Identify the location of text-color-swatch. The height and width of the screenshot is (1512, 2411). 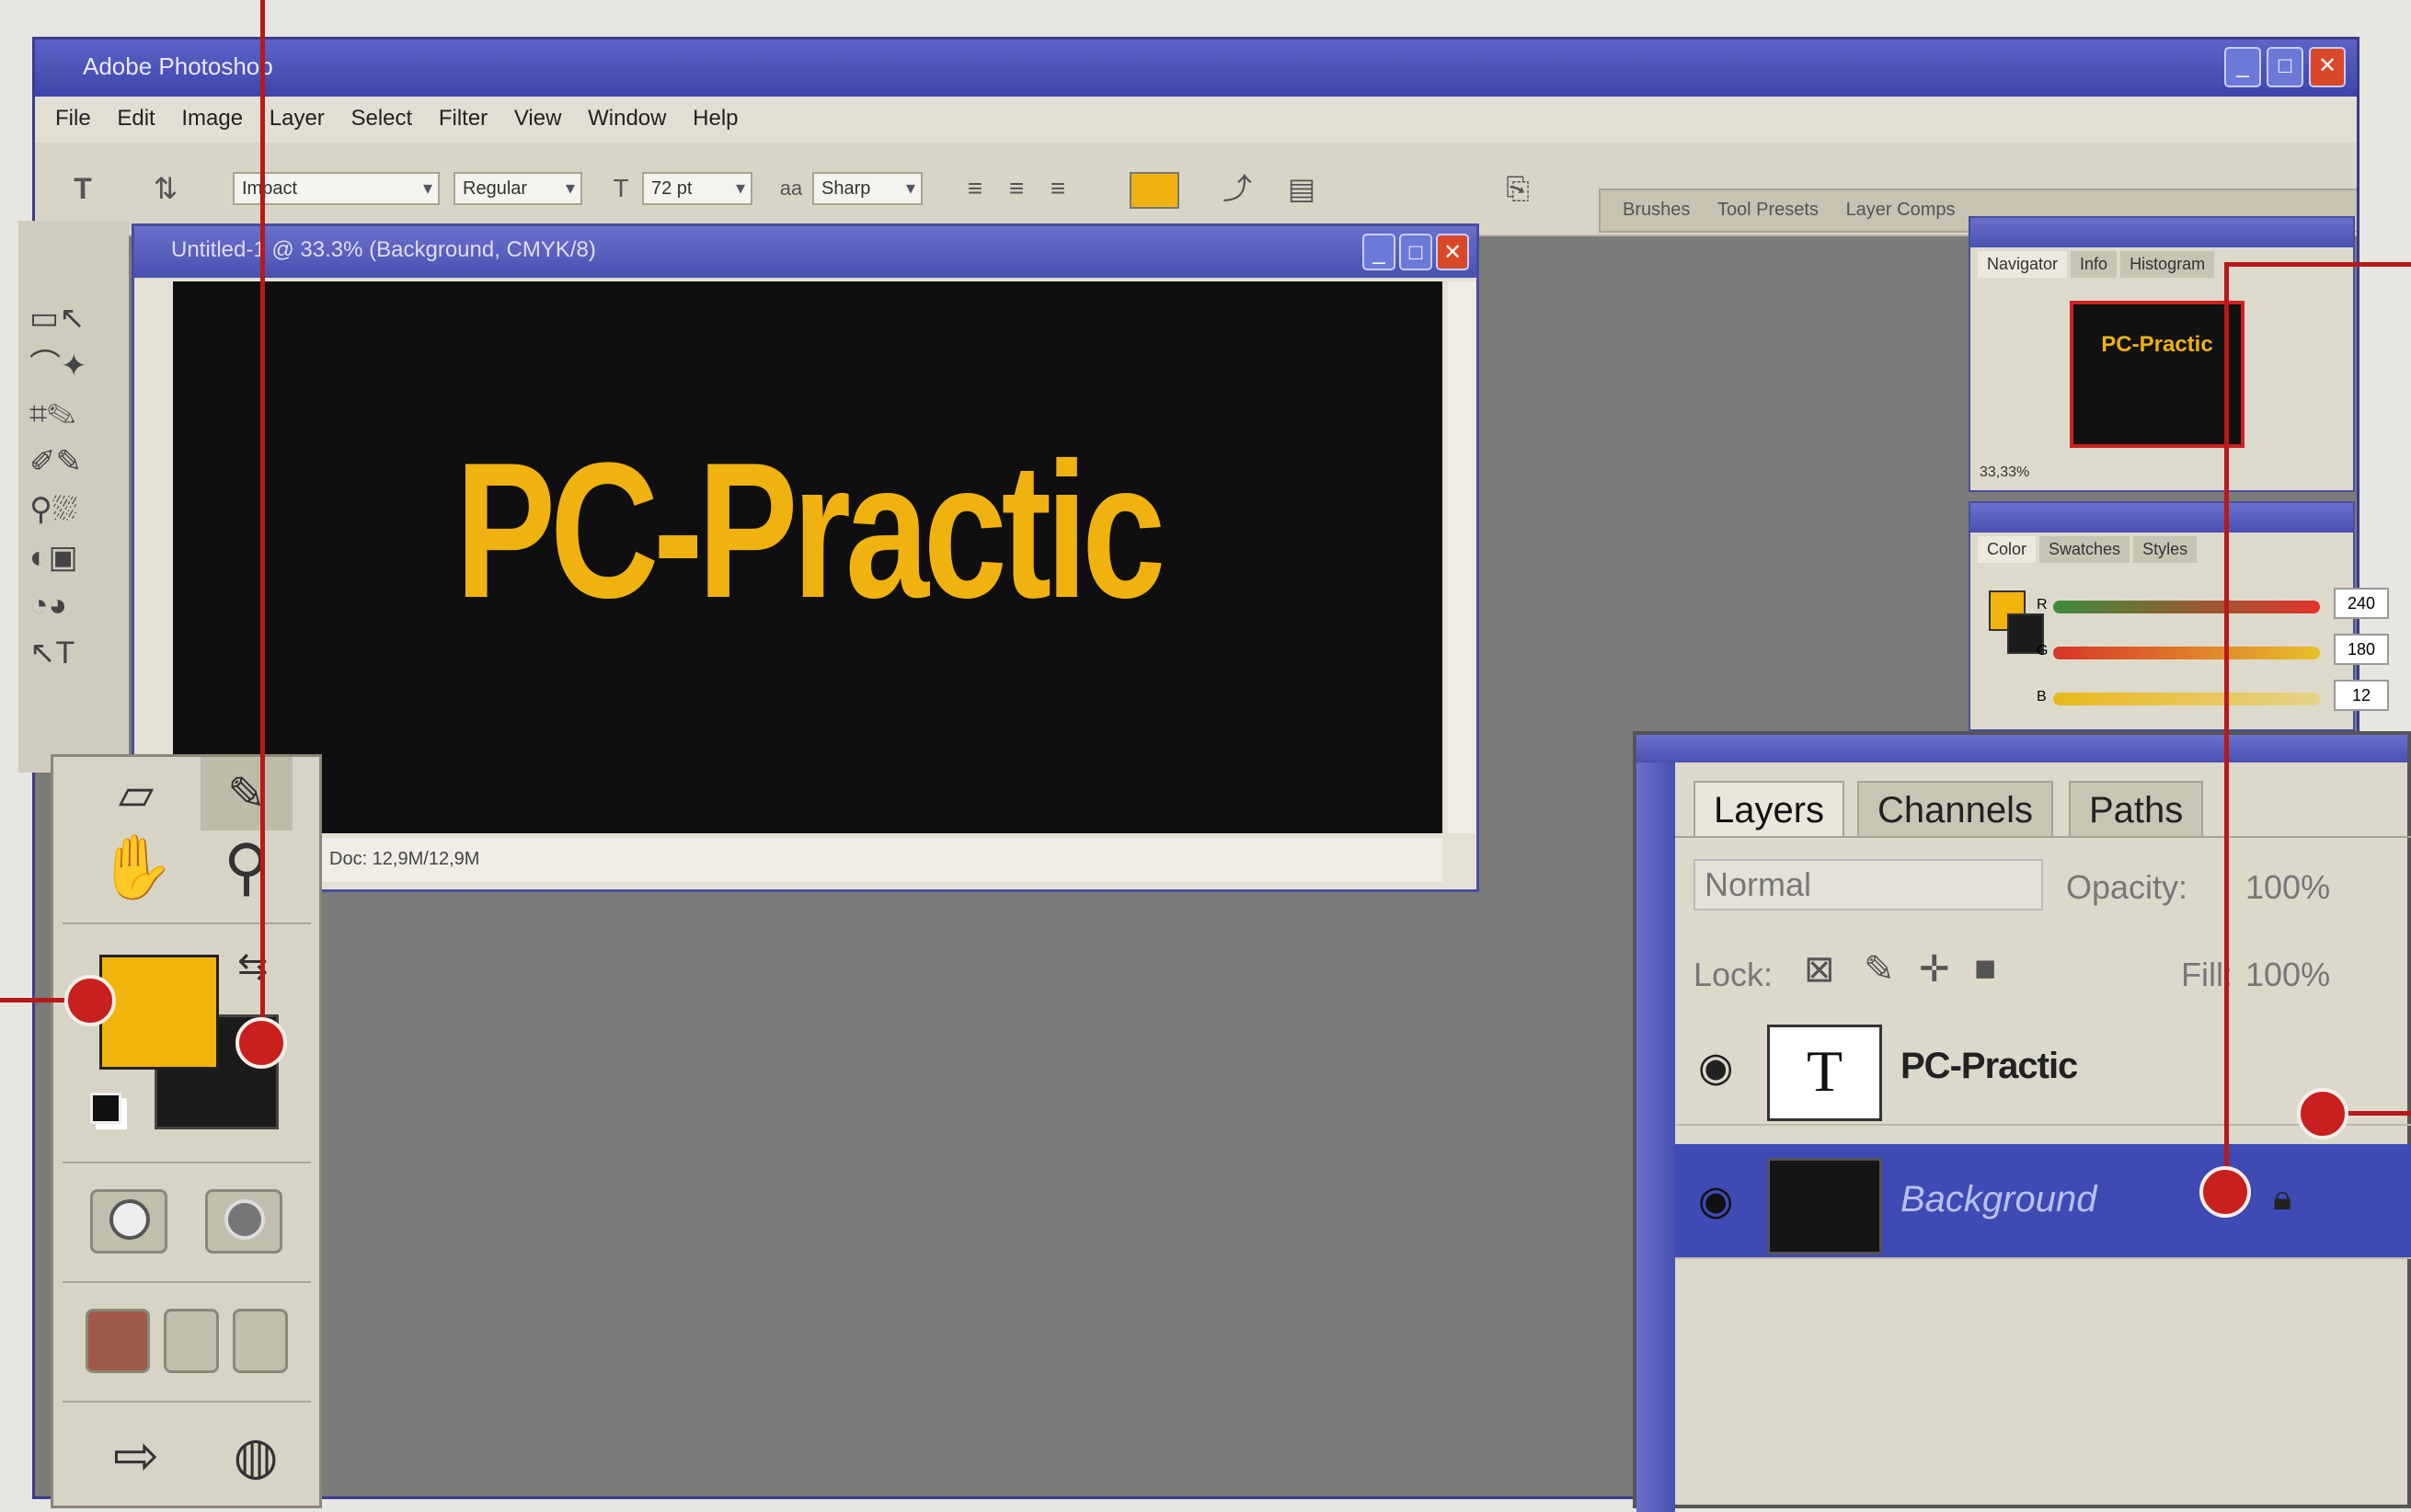
(1154, 190).